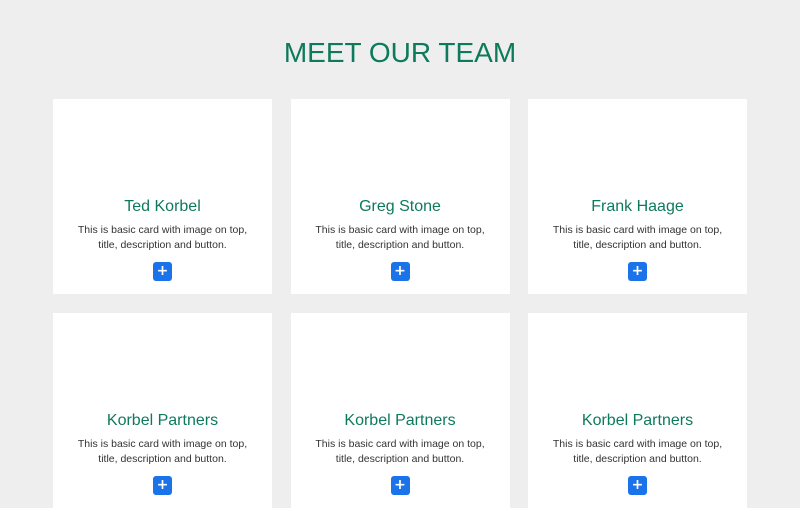 The image size is (800, 508). I want to click on card-title: Greg Stone, so click(400, 206).